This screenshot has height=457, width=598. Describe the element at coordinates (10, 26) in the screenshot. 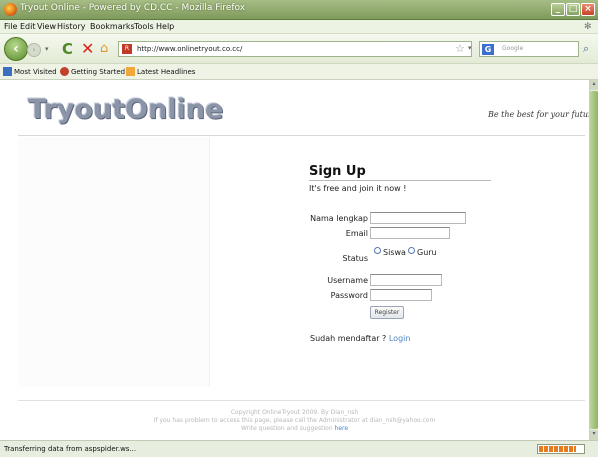

I see `menu-file: File` at that location.